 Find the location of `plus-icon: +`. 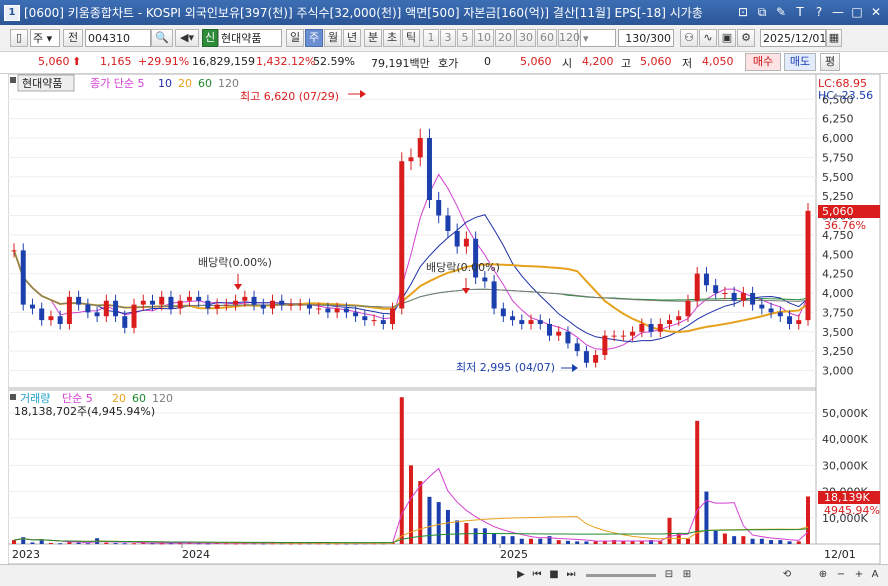

plus-icon: + is located at coordinates (859, 575).